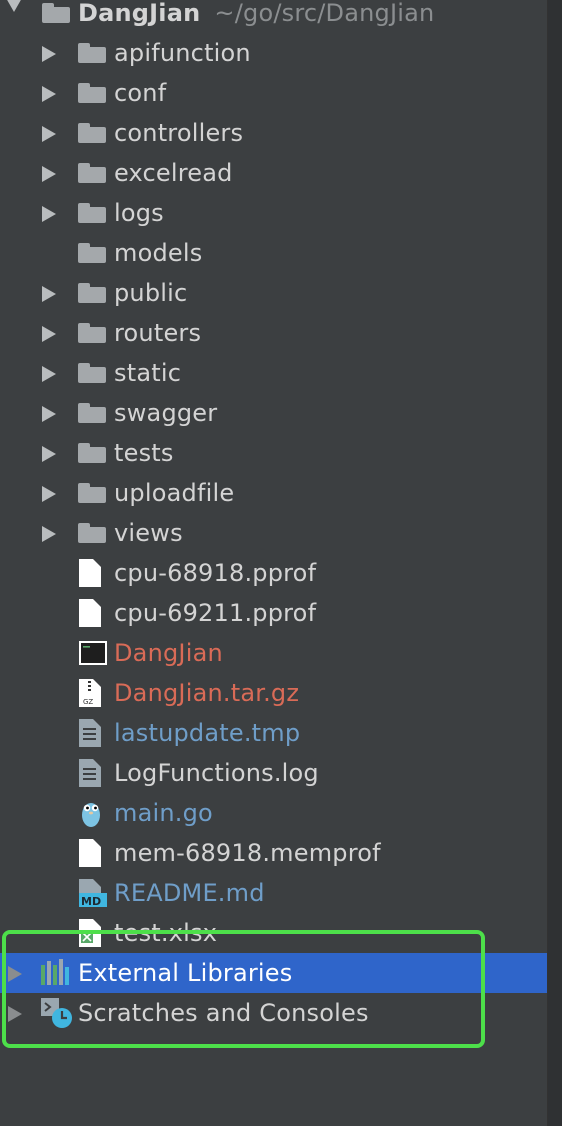  What do you see at coordinates (274, 53) in the screenshot?
I see `tree-folder-row: apifunction` at bounding box center [274, 53].